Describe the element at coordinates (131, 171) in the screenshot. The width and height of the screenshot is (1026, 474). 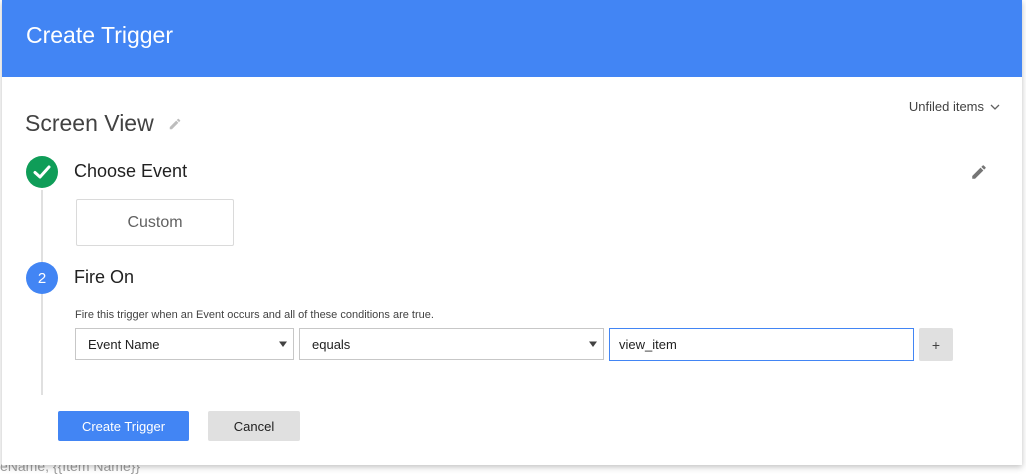
I see `step-title-choose-event: Choose Event` at that location.